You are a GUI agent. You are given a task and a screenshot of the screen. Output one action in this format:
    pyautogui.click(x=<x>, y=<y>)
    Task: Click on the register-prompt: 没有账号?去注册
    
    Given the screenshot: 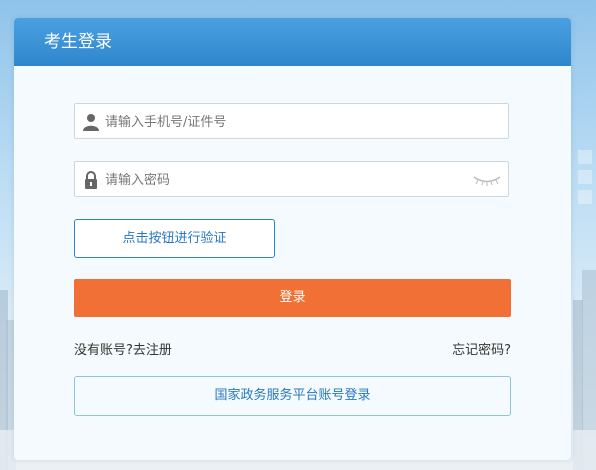 What is the action you would take?
    pyautogui.click(x=123, y=348)
    